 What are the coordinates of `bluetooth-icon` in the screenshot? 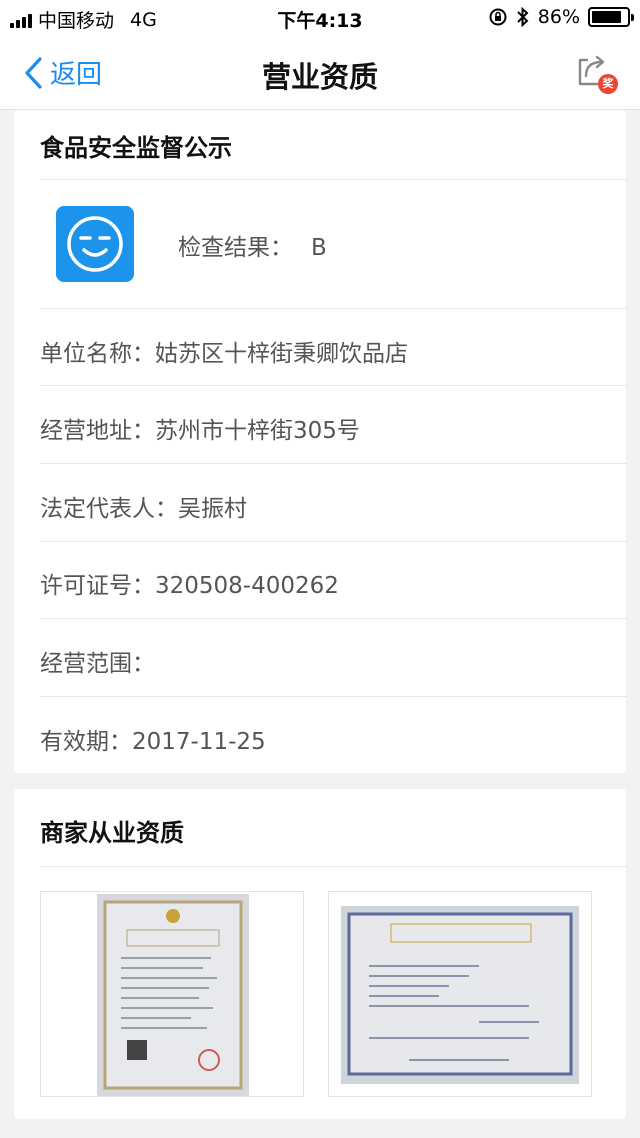 It's located at (523, 17).